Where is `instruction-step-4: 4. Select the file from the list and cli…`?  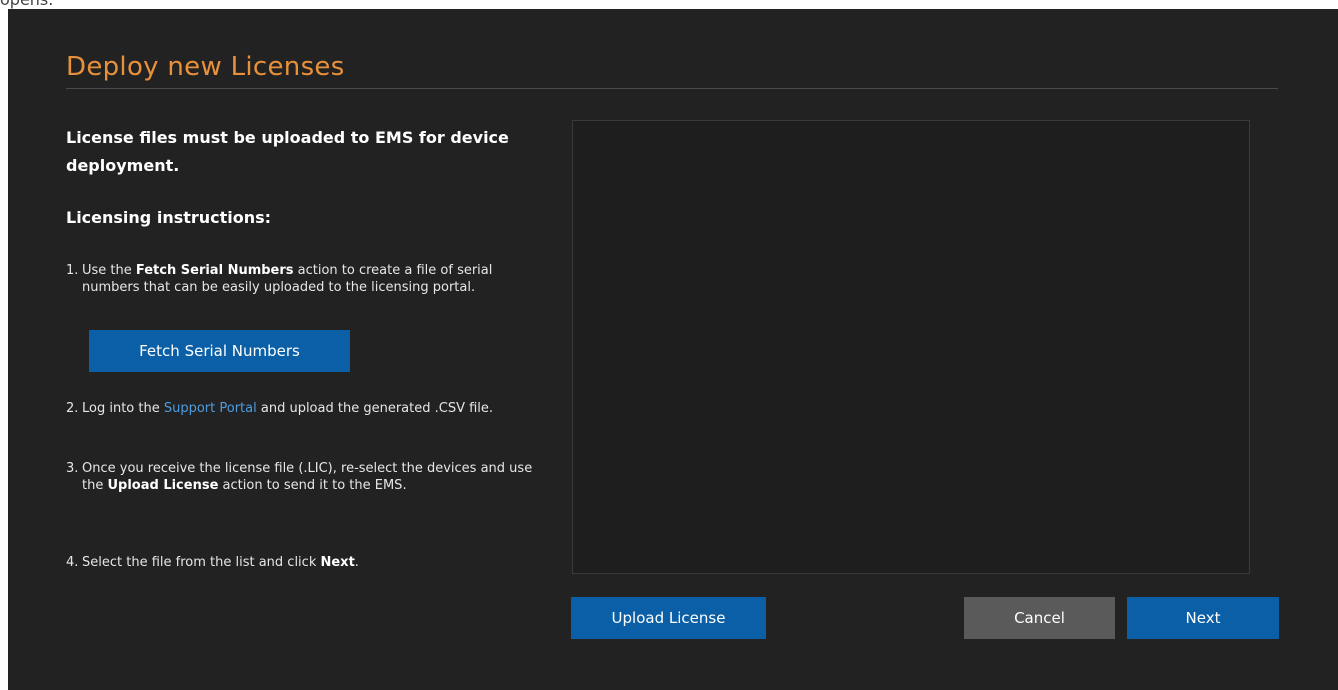
instruction-step-4: 4. Select the file from the list and cli… is located at coordinates (306, 562).